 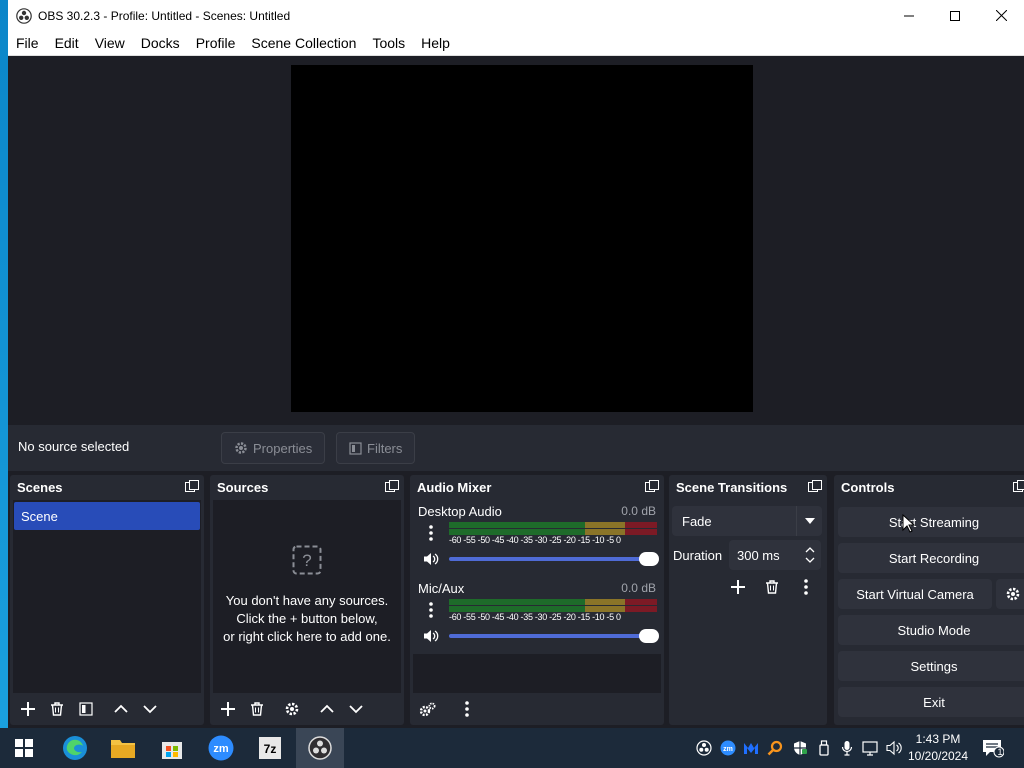 I want to click on taskbar-obs-active, so click(x=320, y=748).